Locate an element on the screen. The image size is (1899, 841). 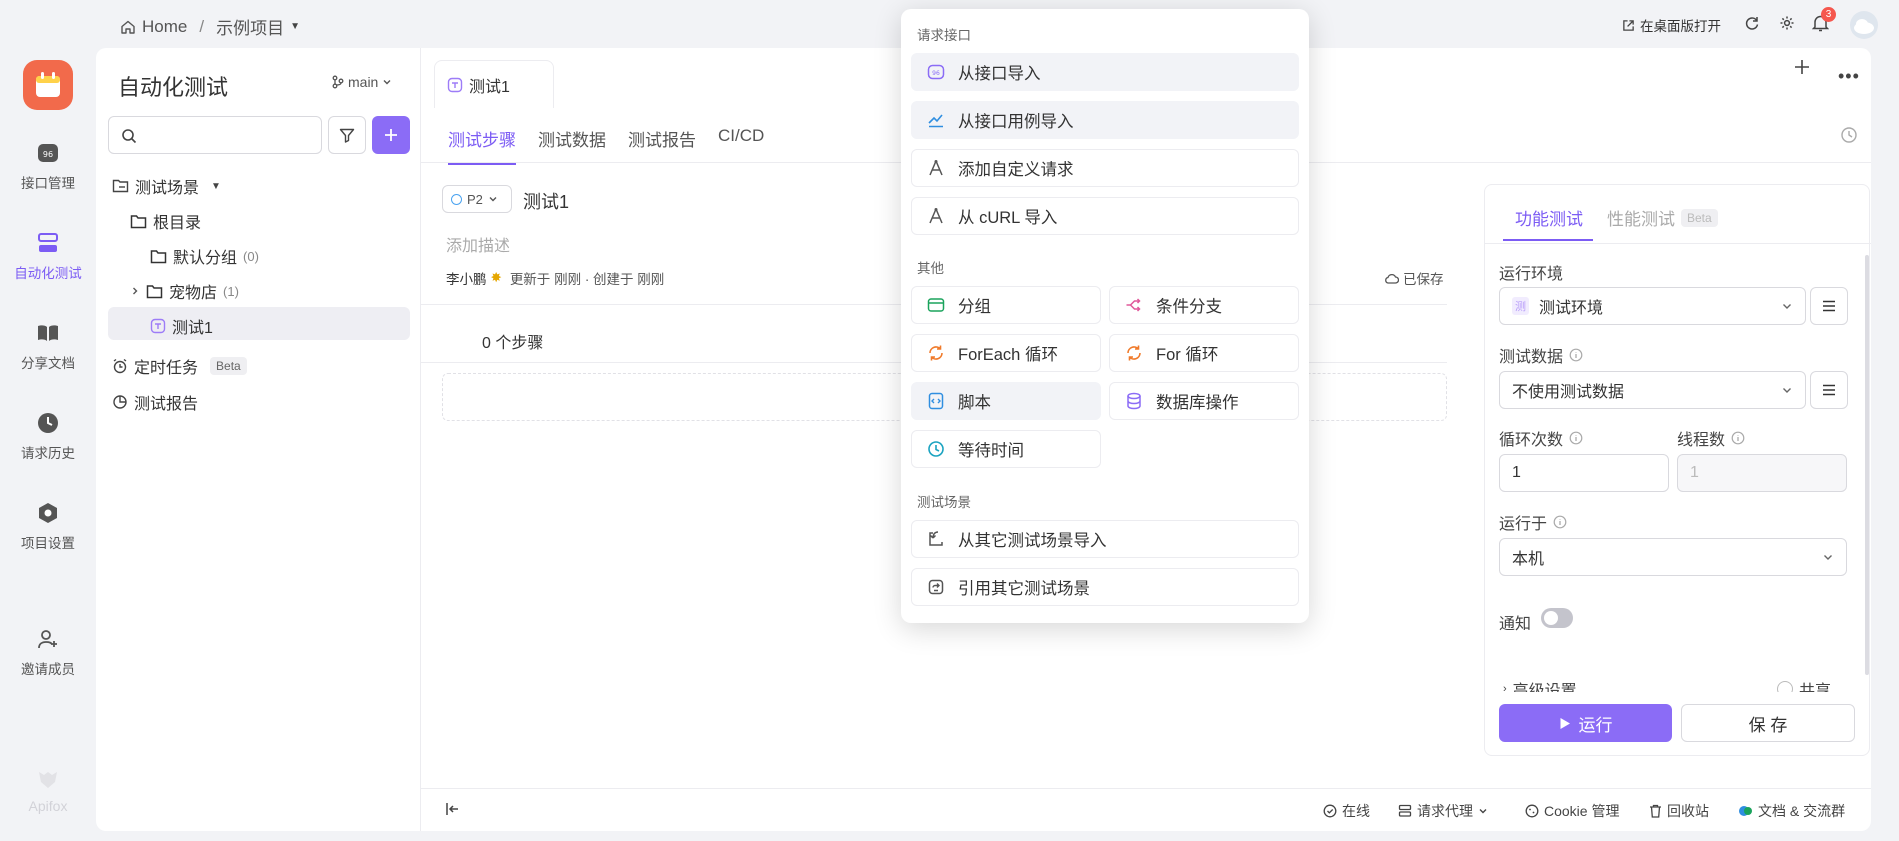
menu-item-import-api: 96 从接口导入 is located at coordinates (1105, 72).